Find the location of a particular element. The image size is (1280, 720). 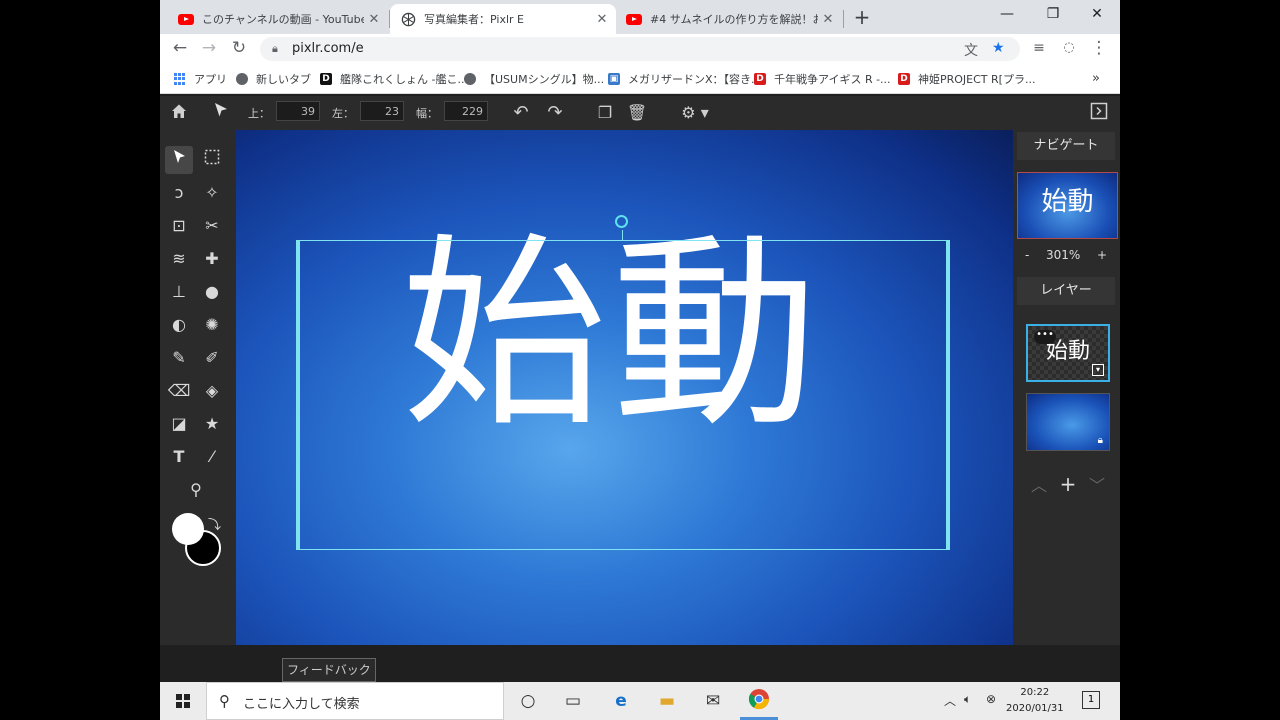

minimize-icon: — is located at coordinates (1007, 15).